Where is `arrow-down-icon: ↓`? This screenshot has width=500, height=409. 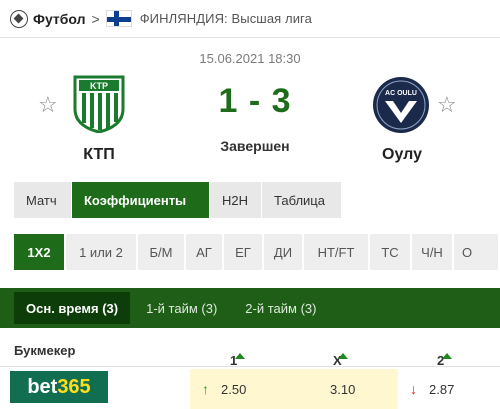
arrow-down-icon: ↓ is located at coordinates (413, 389).